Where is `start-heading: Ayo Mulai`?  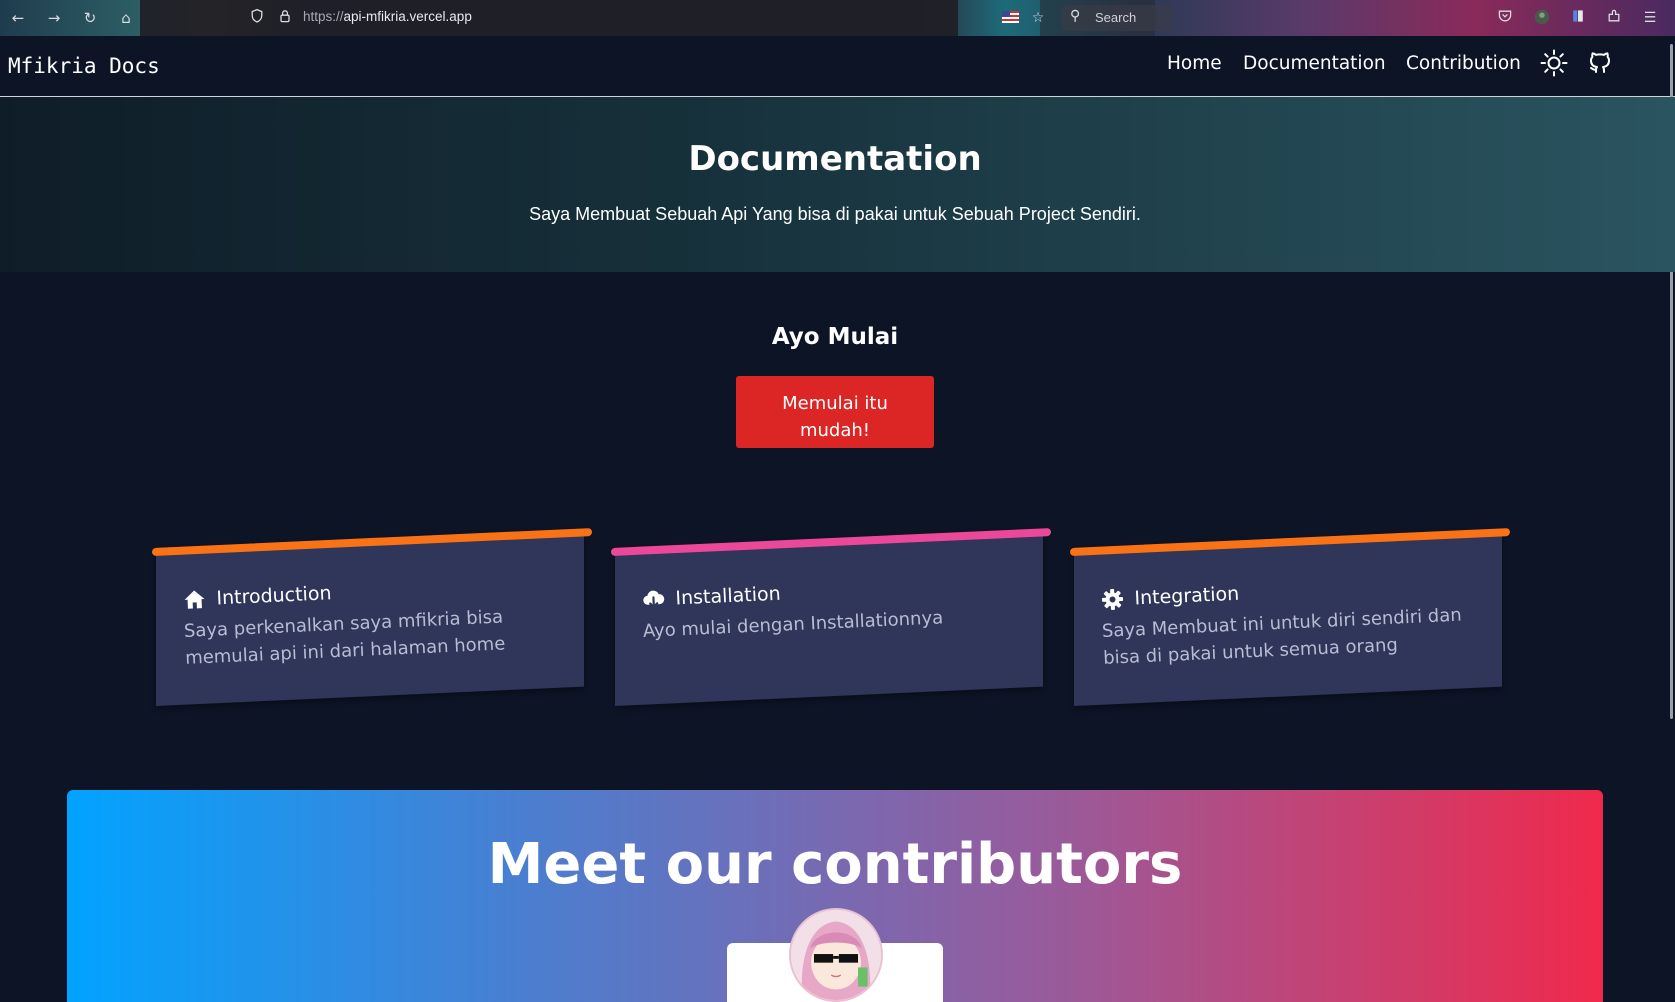
start-heading: Ayo Mulai is located at coordinates (835, 337).